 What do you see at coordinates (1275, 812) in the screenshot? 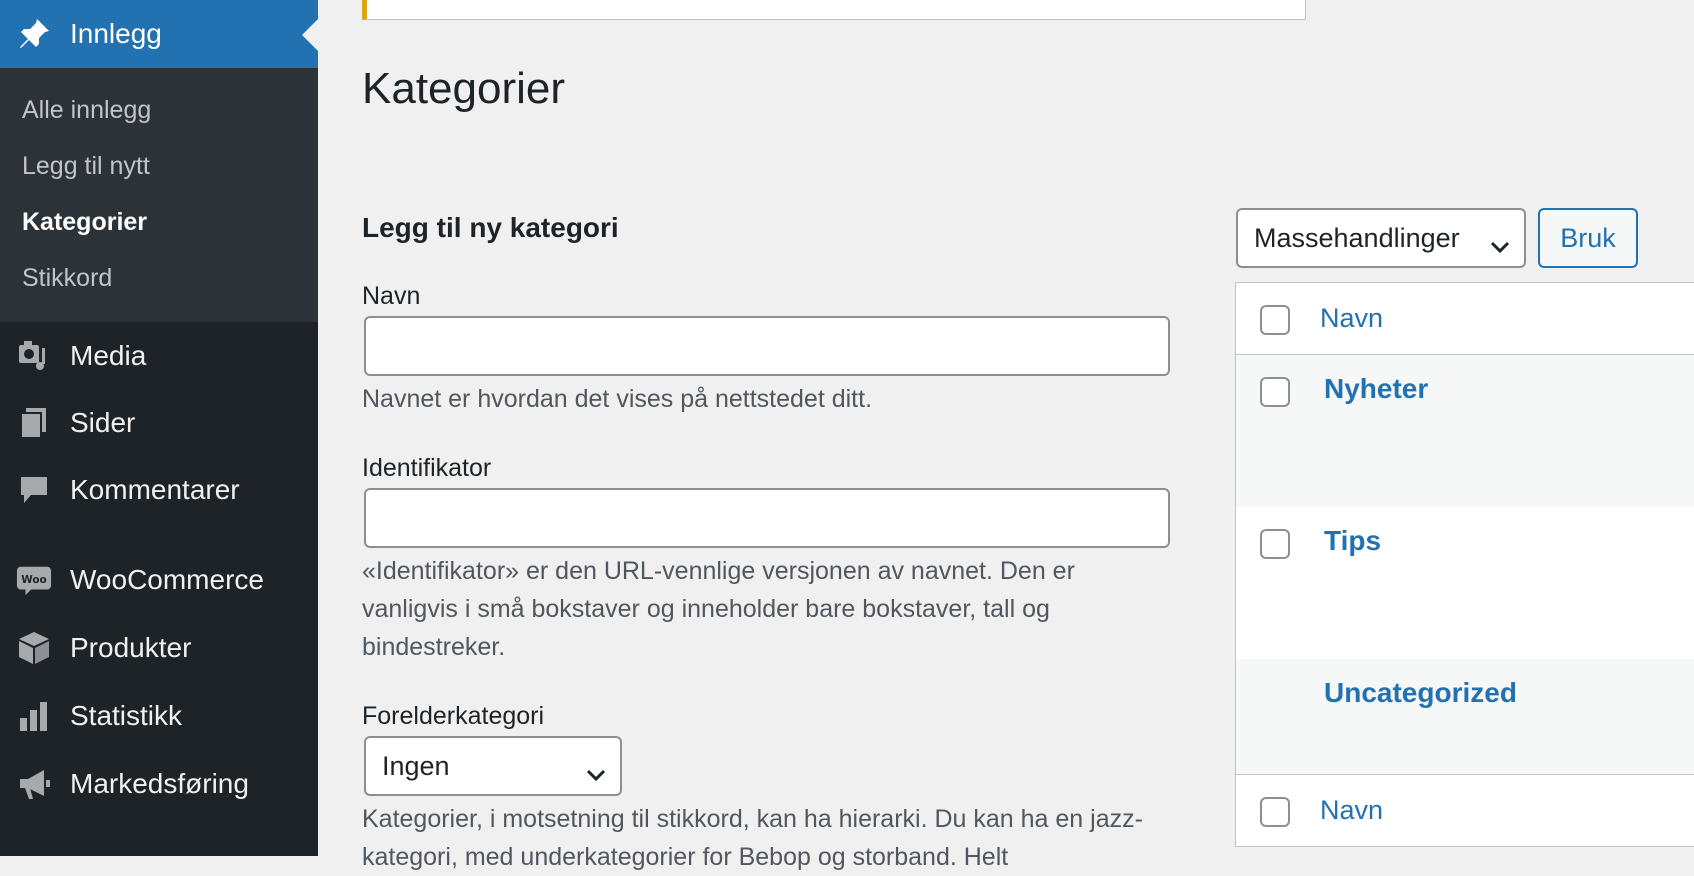
I see `select-all-checkbox-footer` at bounding box center [1275, 812].